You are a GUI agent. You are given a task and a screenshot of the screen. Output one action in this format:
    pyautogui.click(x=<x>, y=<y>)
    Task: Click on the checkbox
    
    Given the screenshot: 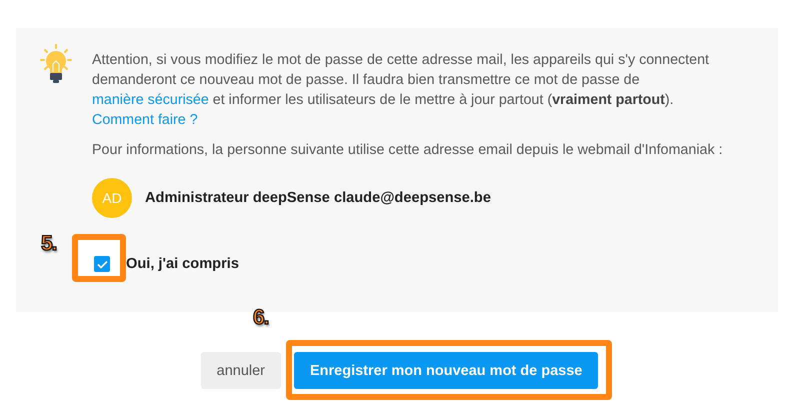 What is the action you would take?
    pyautogui.click(x=102, y=264)
    